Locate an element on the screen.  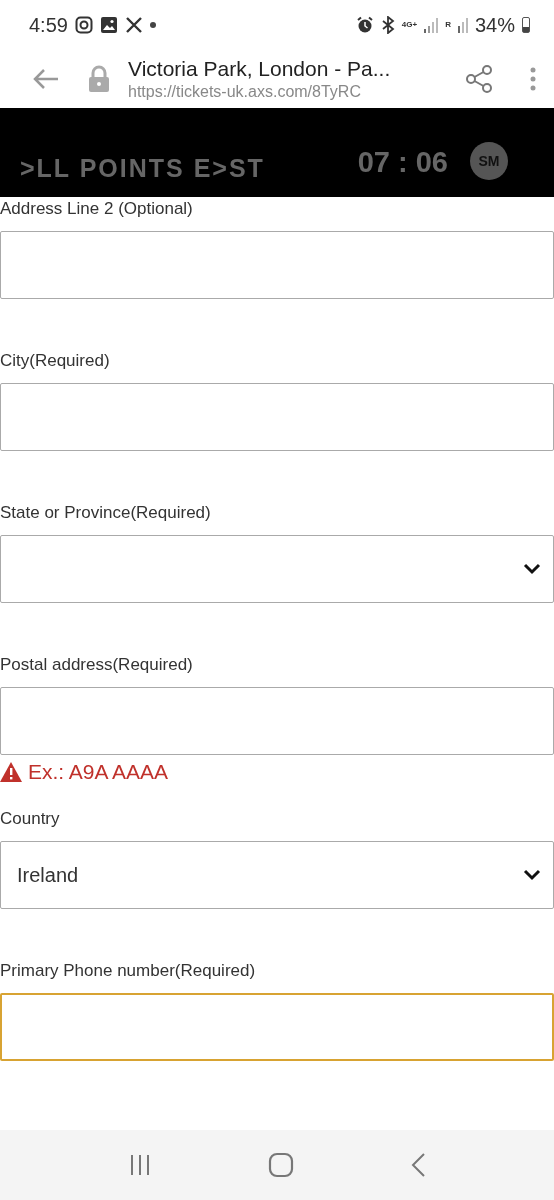
home-icon is located at coordinates (281, 1165).